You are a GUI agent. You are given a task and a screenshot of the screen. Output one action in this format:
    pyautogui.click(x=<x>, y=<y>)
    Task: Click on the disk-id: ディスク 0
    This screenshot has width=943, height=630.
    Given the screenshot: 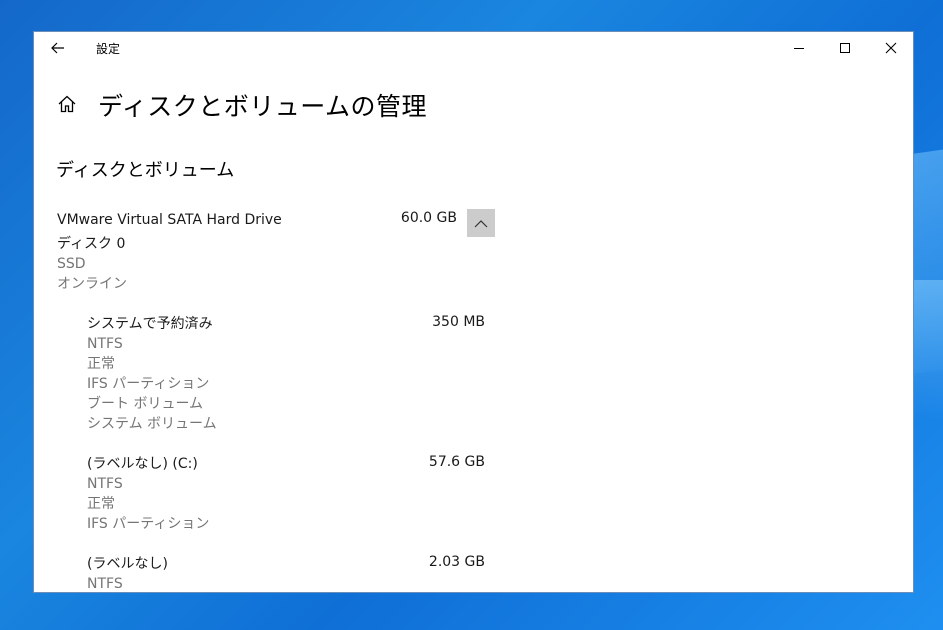 What is the action you would take?
    pyautogui.click(x=91, y=244)
    